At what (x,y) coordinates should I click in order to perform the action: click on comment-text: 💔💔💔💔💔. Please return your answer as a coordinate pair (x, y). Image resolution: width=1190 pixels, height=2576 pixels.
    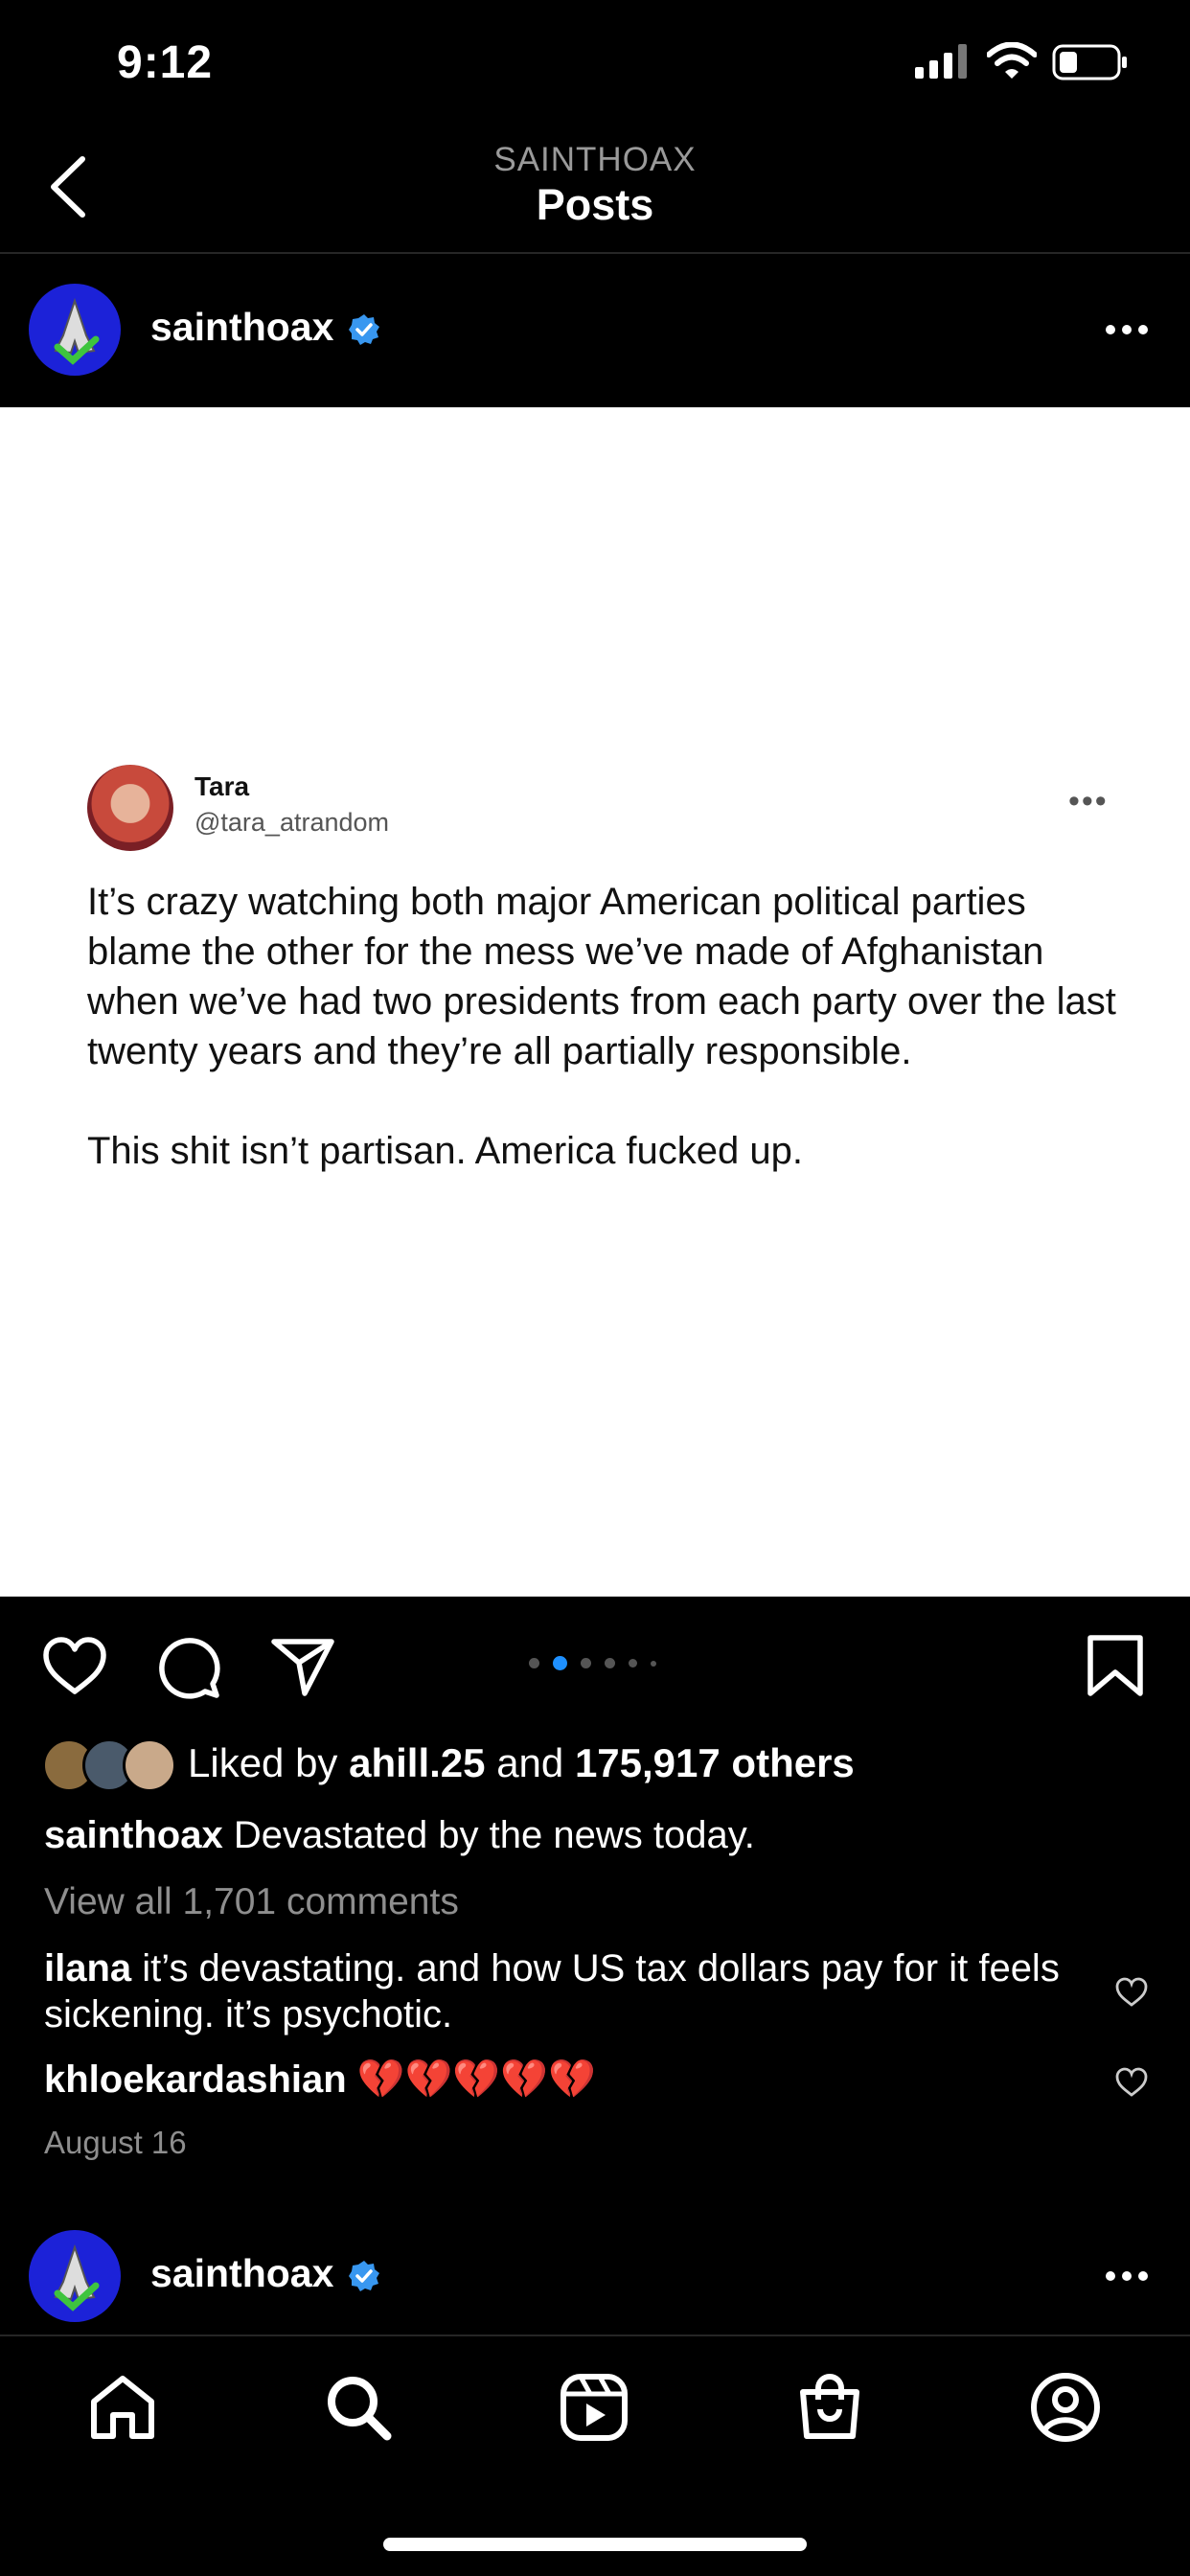
    Looking at the image, I should click on (476, 2079).